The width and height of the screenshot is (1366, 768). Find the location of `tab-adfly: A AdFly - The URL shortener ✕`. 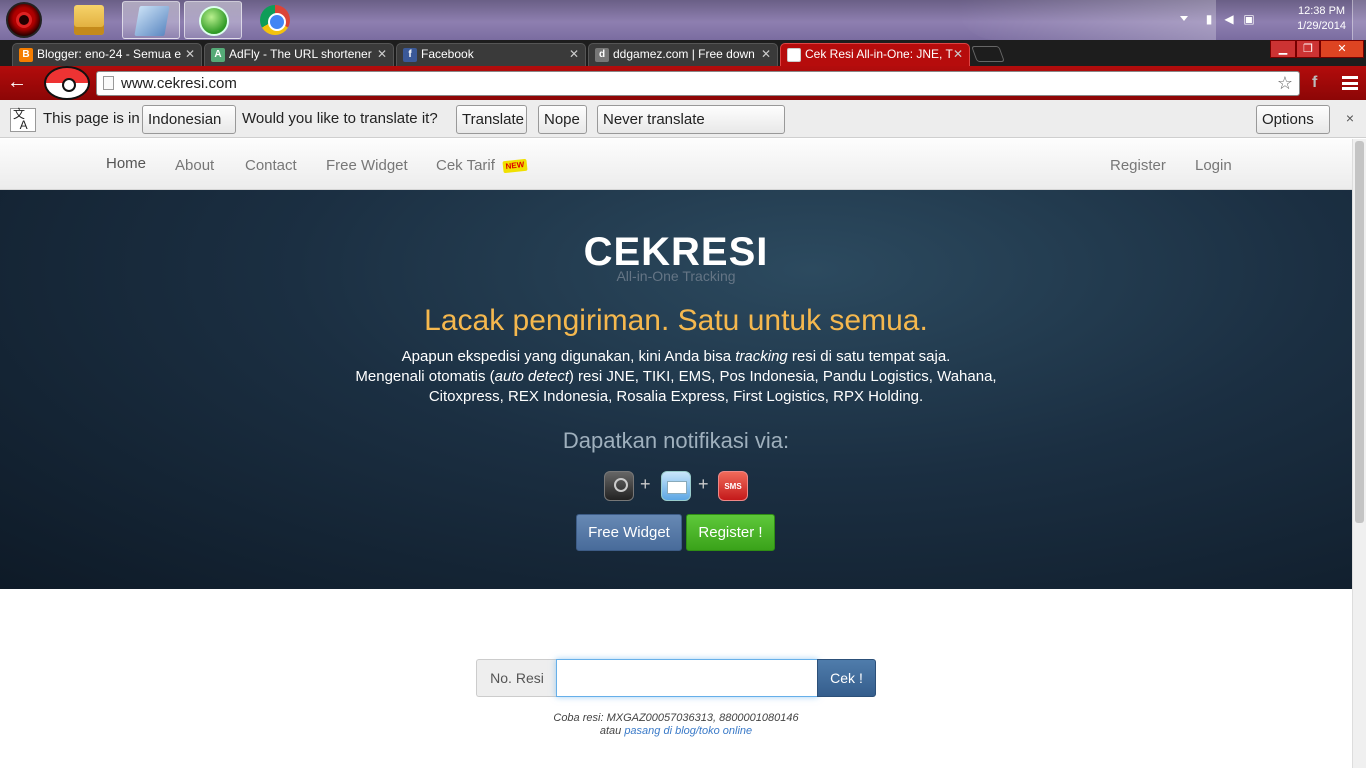

tab-adfly: A AdFly - The URL shortener ✕ is located at coordinates (299, 54).